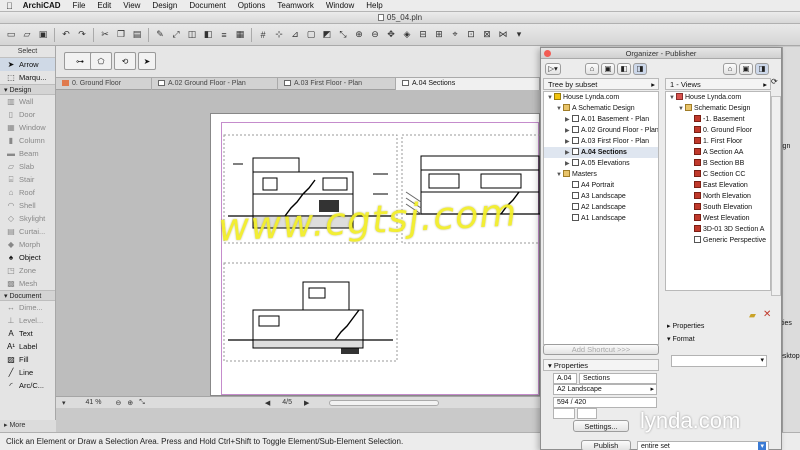 This screenshot has height=450, width=800. I want to click on tool-object: ♠ Object, so click(27, 257).